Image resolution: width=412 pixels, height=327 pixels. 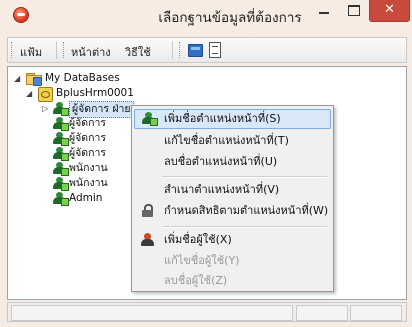 I want to click on menu-item-copy-role: สำเนาตำแหน่งหน้าที่(V), so click(x=232, y=190).